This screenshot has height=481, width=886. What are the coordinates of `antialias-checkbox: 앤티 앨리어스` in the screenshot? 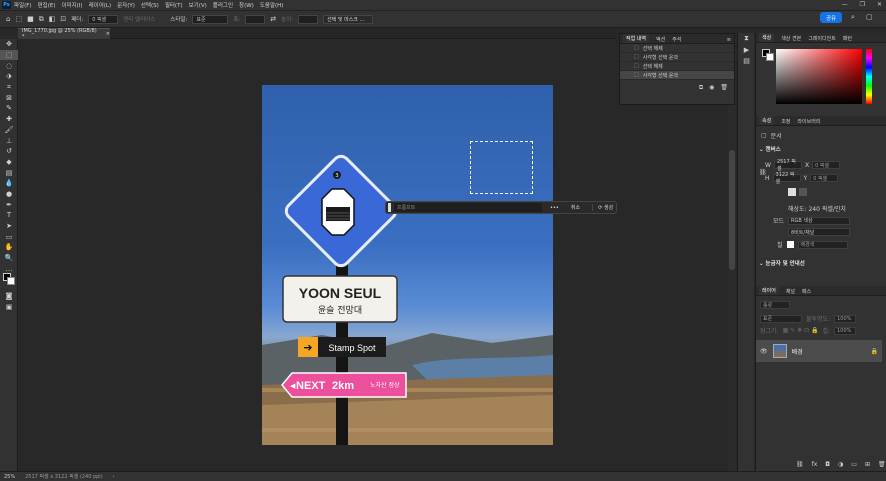 It's located at (139, 19).